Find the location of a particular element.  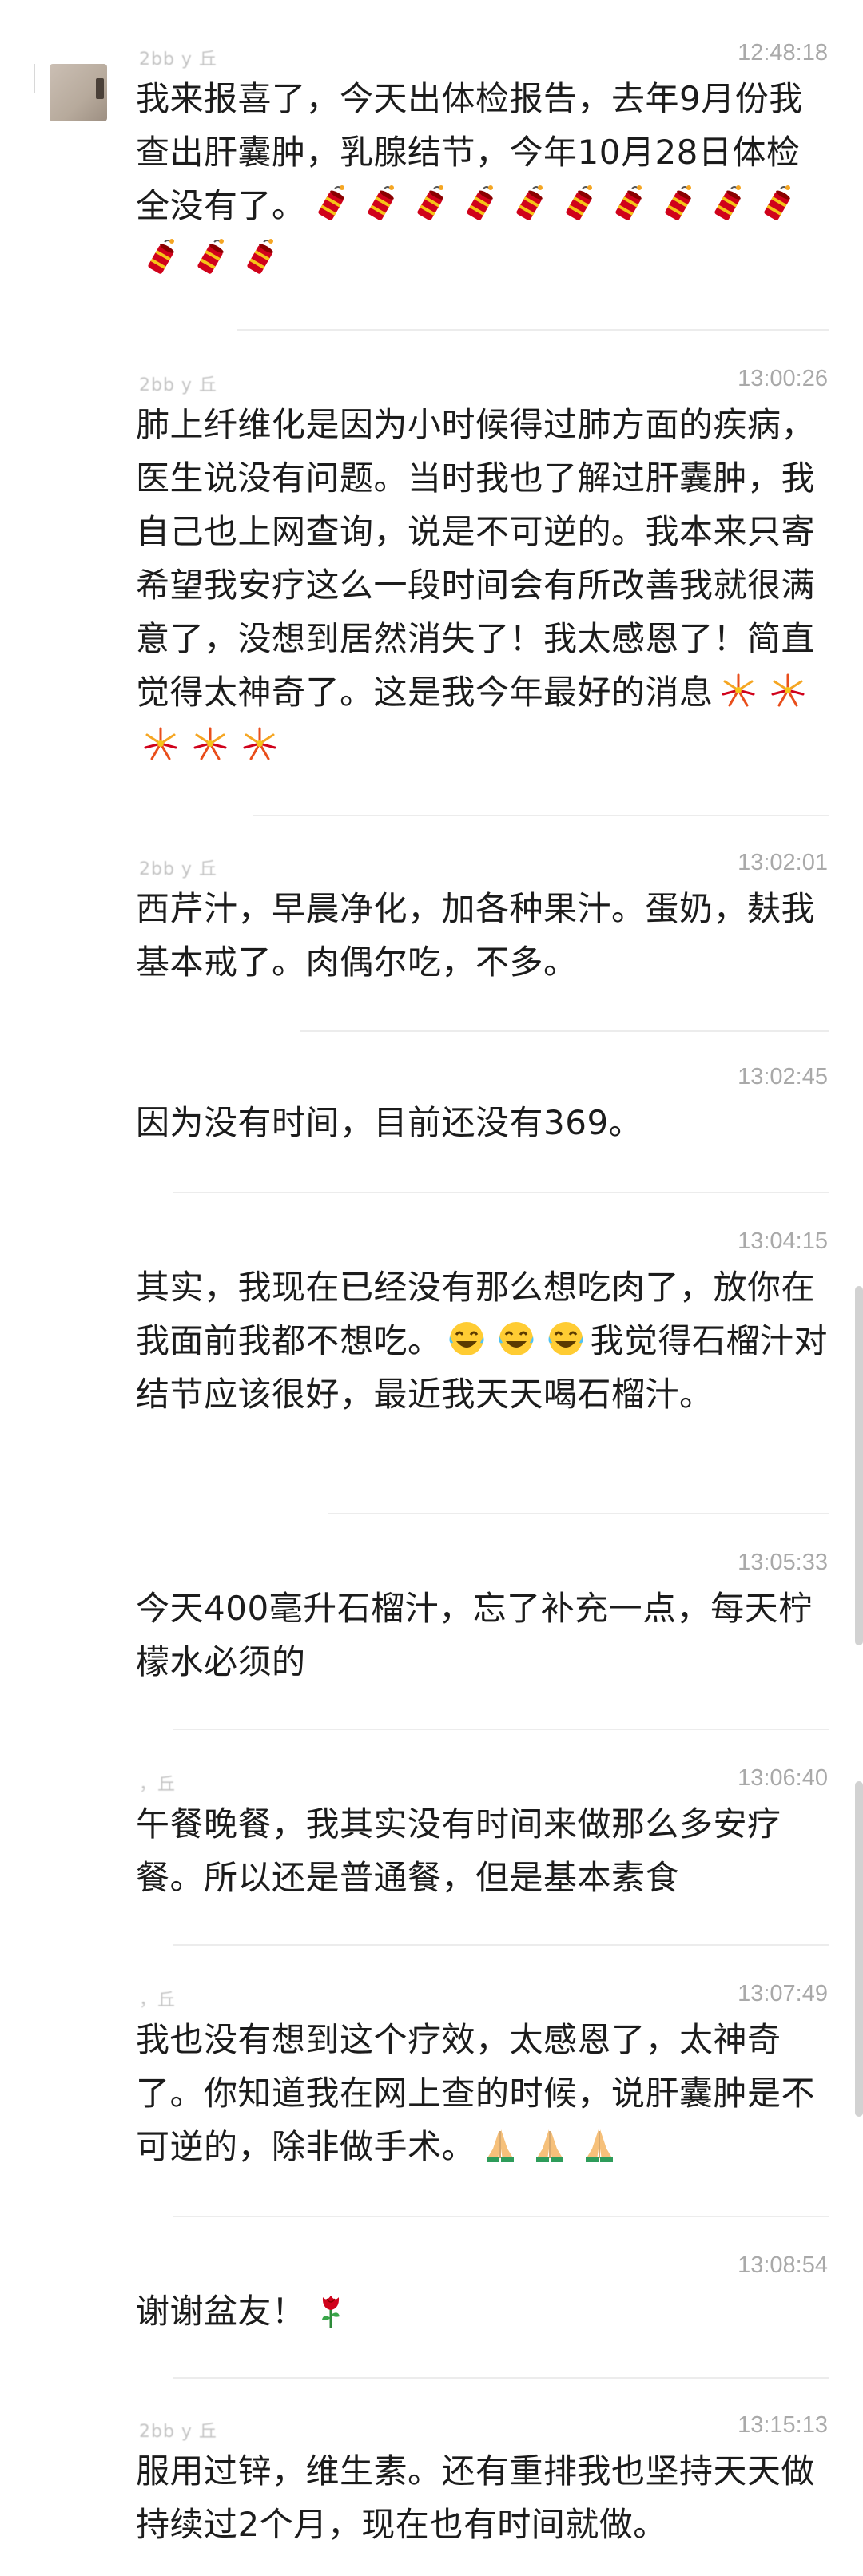

message-text: 西芹汁，早晨净化，加各种果汁。蛋奶，麸我基本戒了。肉偶尔吃，不多。 is located at coordinates (483, 935).